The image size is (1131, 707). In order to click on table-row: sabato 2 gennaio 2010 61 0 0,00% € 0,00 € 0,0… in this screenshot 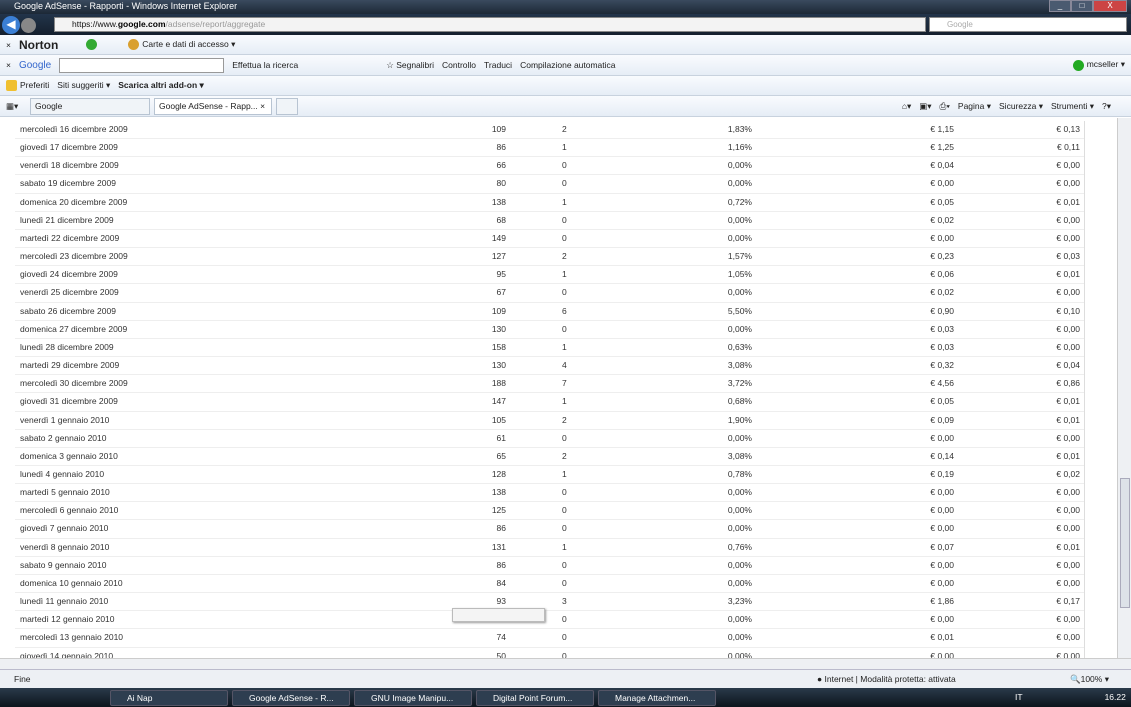, I will do `click(549, 439)`.